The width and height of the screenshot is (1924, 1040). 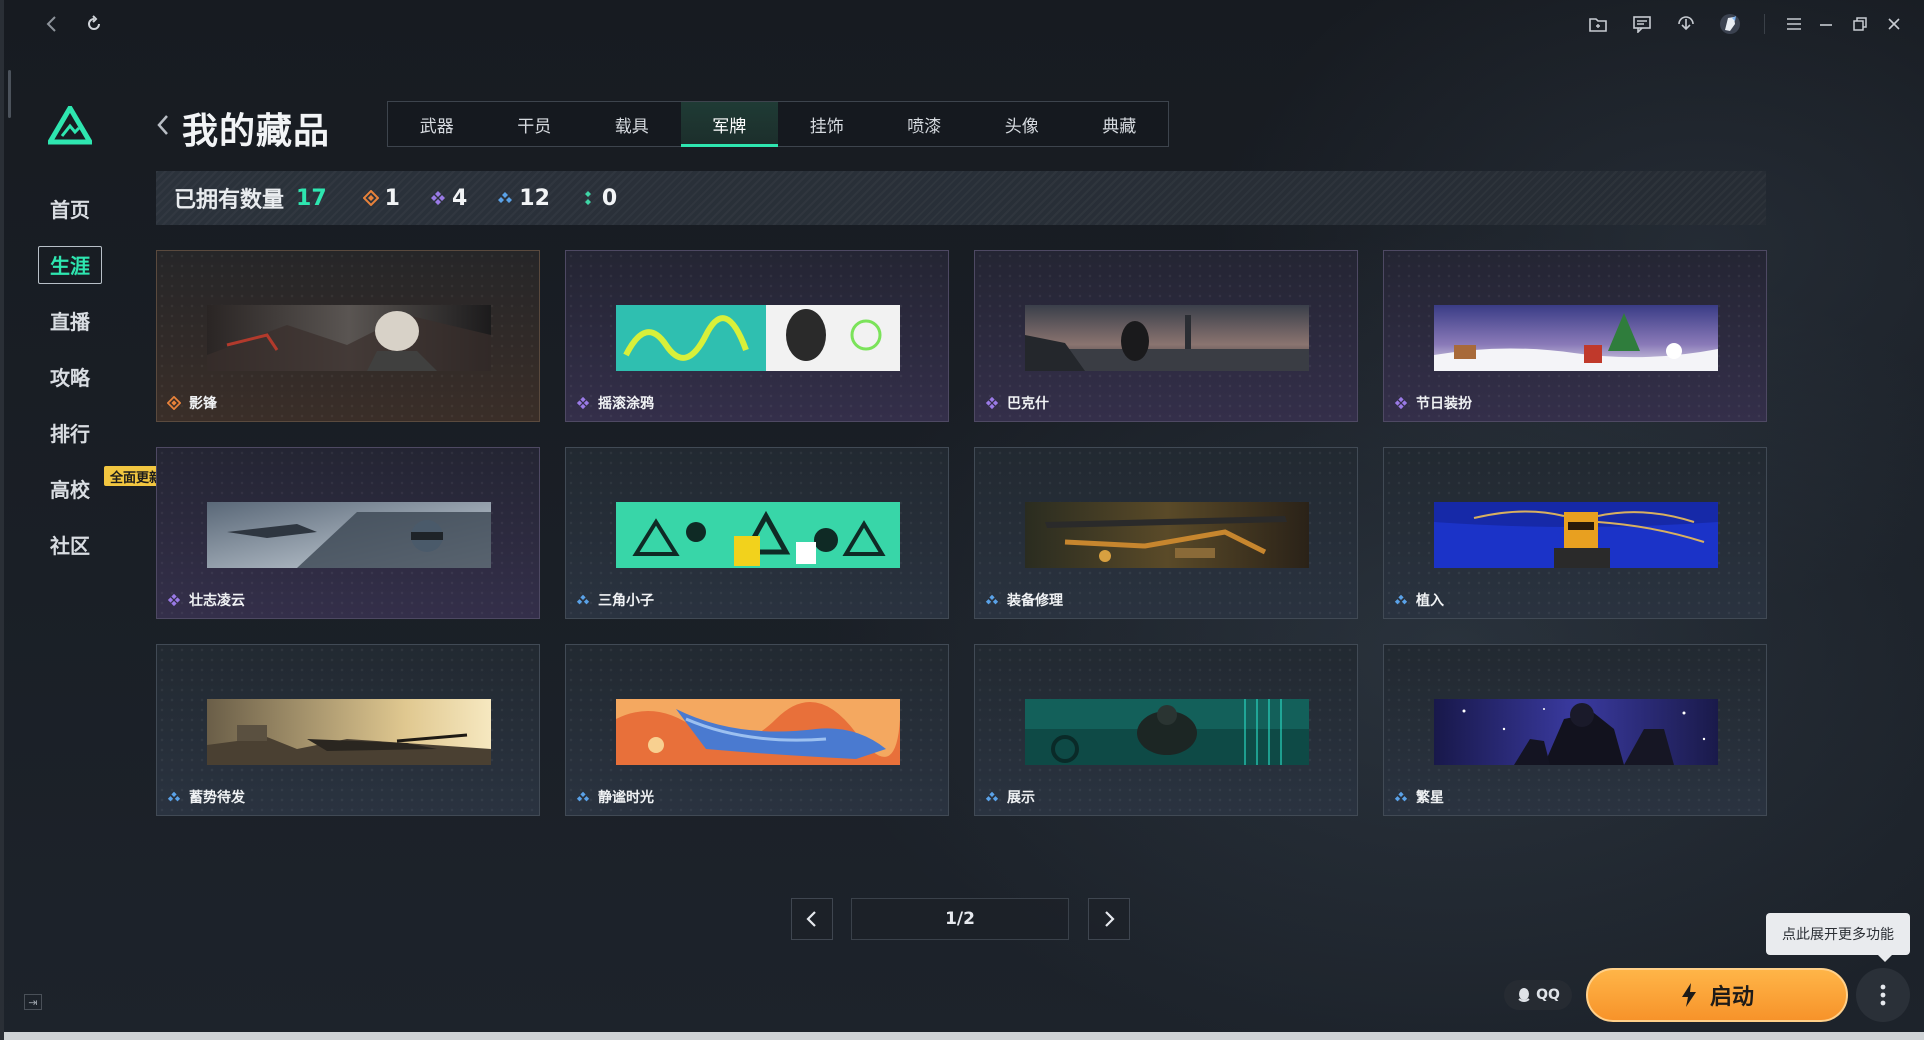 What do you see at coordinates (381, 198) in the screenshot?
I see `rarity-legend-count: 1` at bounding box center [381, 198].